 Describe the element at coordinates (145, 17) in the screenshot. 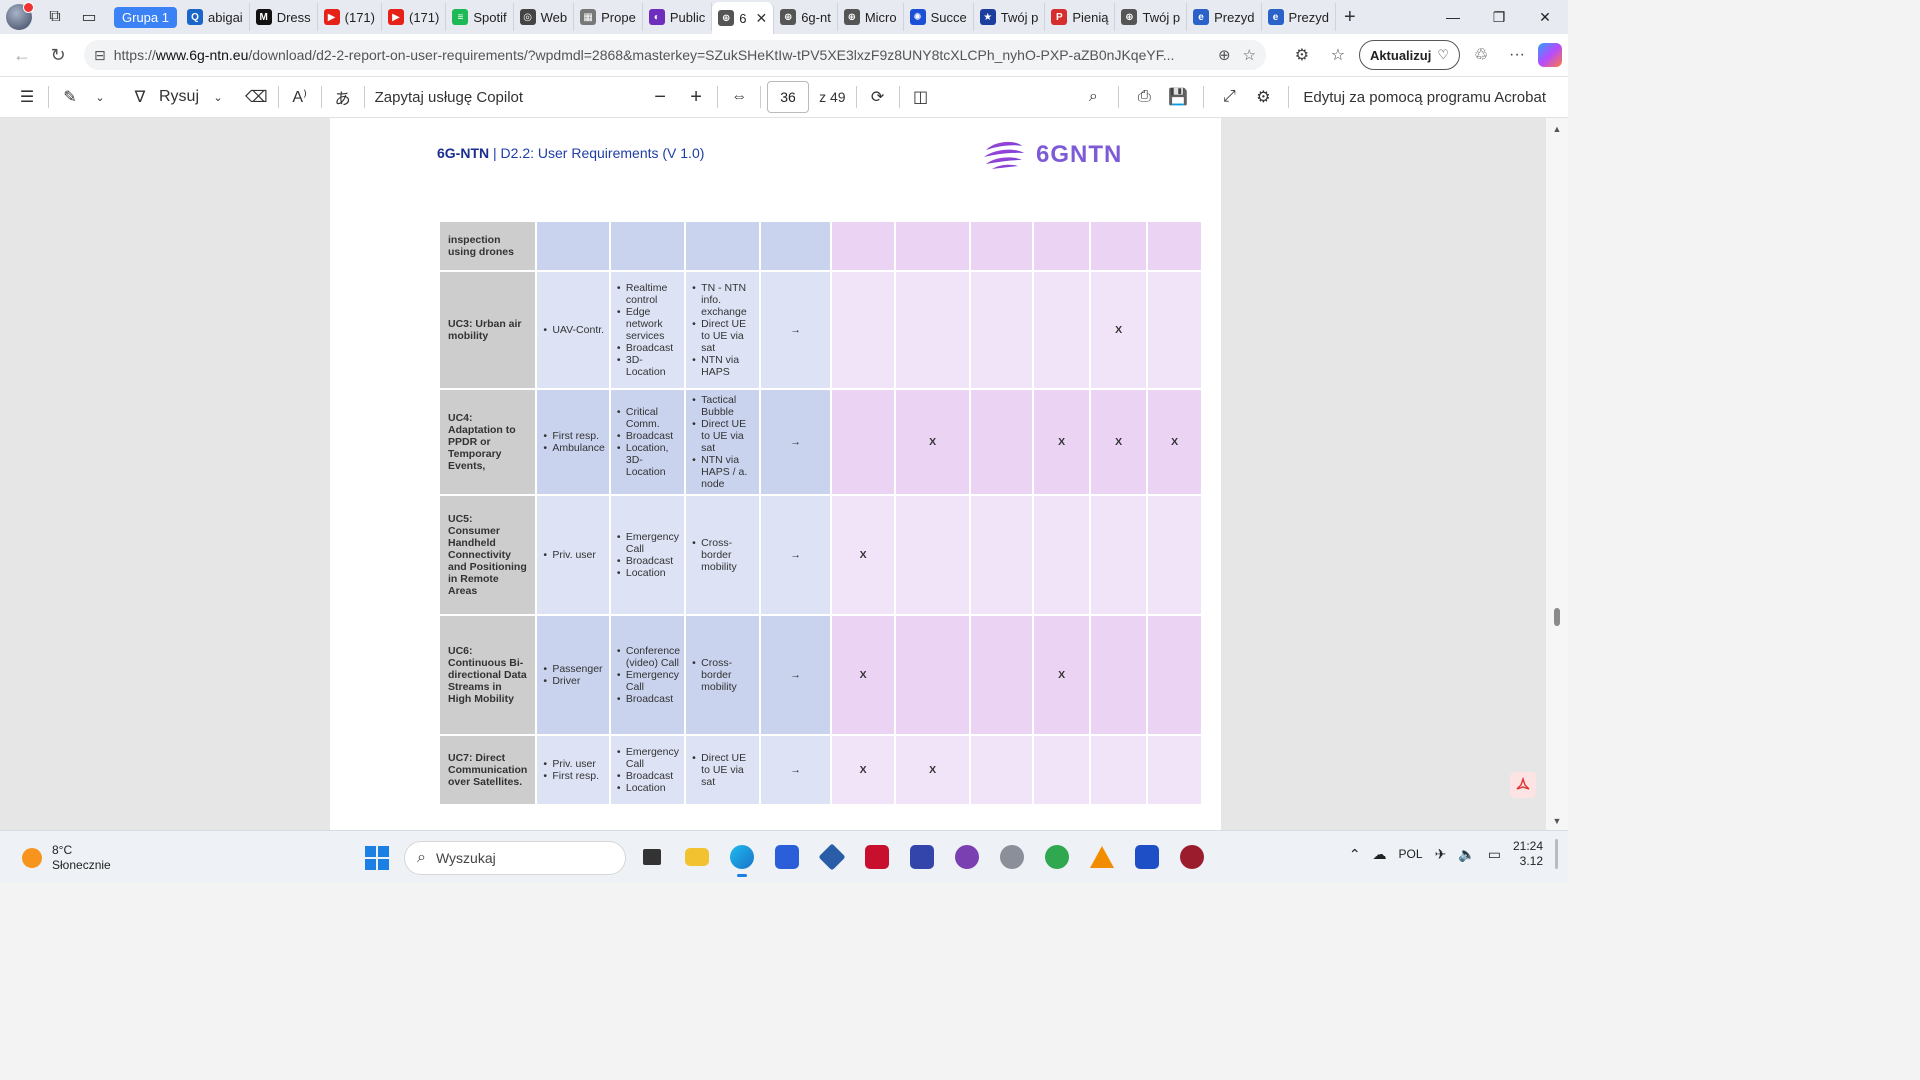

I see `tab-group-chip: Grupa 1` at that location.